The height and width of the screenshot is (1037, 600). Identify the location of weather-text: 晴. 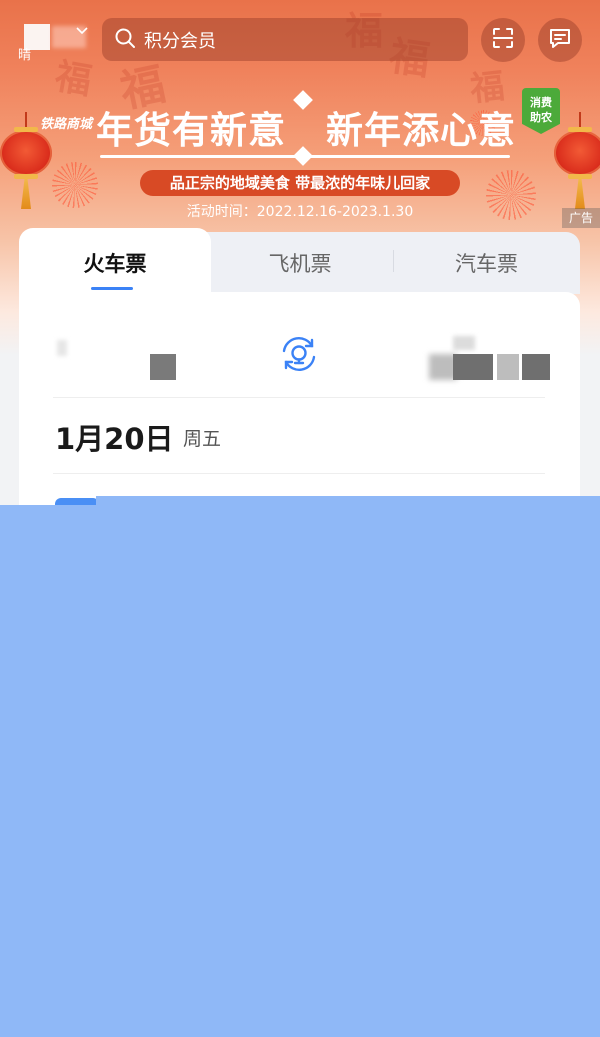
(25, 55).